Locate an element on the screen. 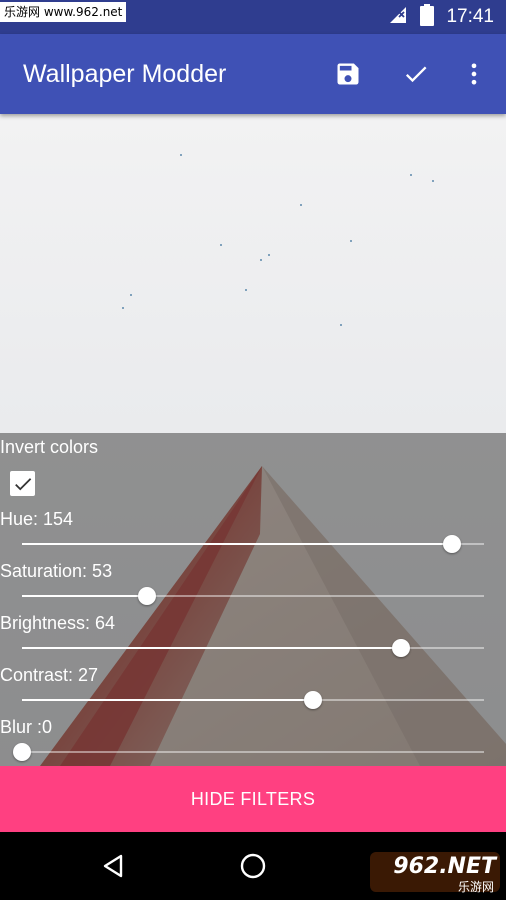 Image resolution: width=506 pixels, height=900 pixels. navigation-bar: 962.NET 乐游网 is located at coordinates (253, 866).